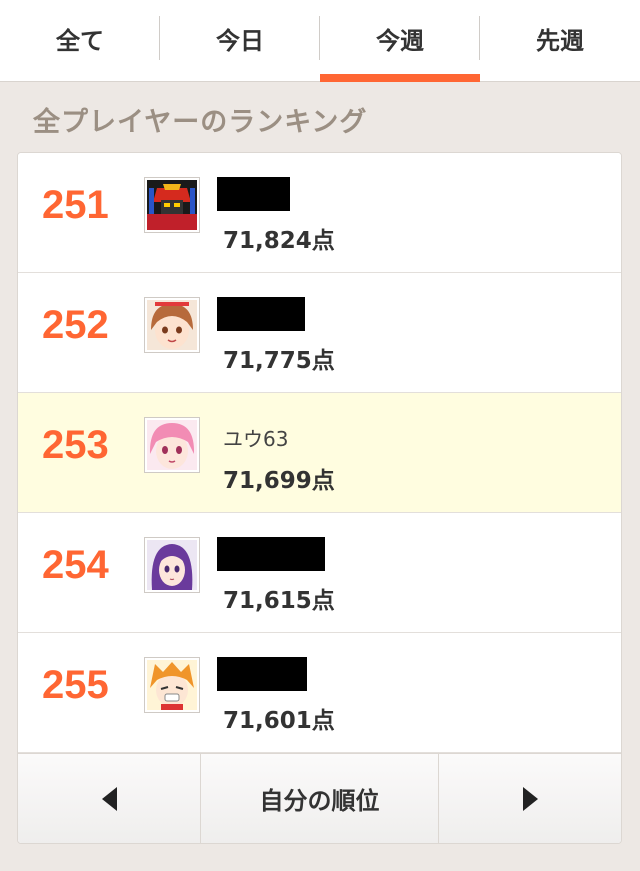 This screenshot has height=871, width=640. I want to click on player-score: 71,601点, so click(279, 721).